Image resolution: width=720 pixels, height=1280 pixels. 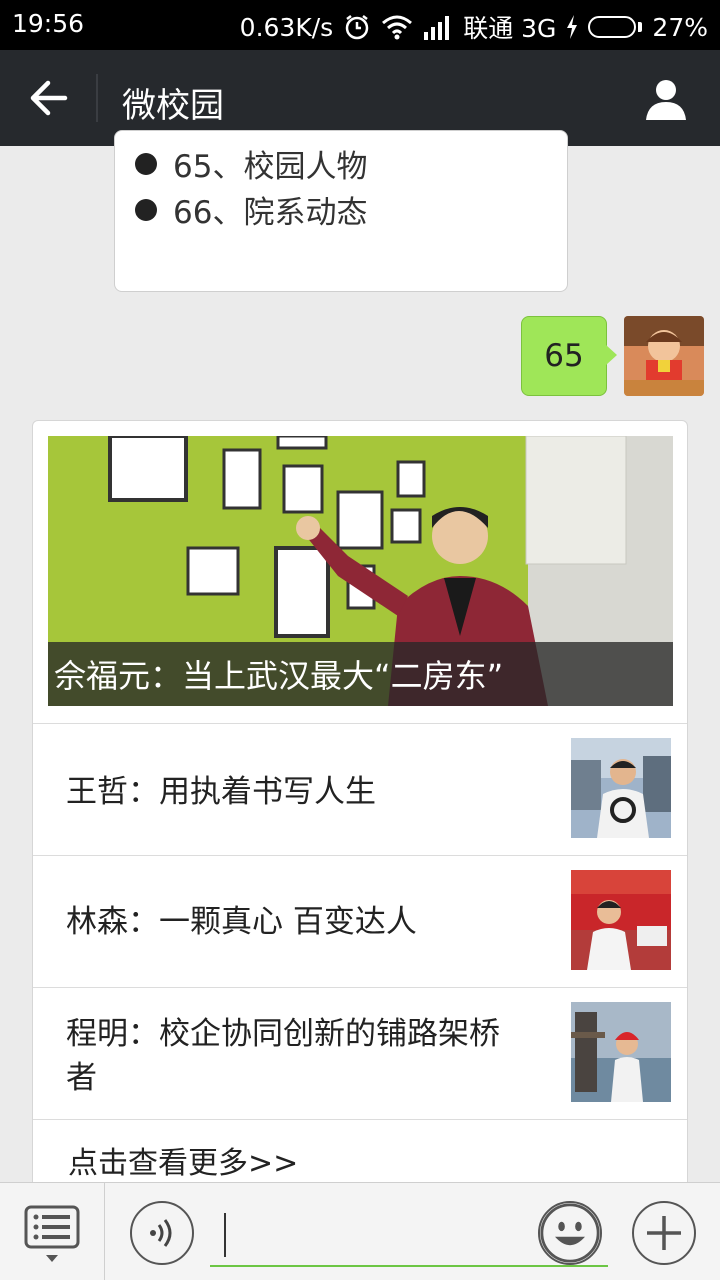 What do you see at coordinates (397, 27) in the screenshot?
I see `wifi-icon` at bounding box center [397, 27].